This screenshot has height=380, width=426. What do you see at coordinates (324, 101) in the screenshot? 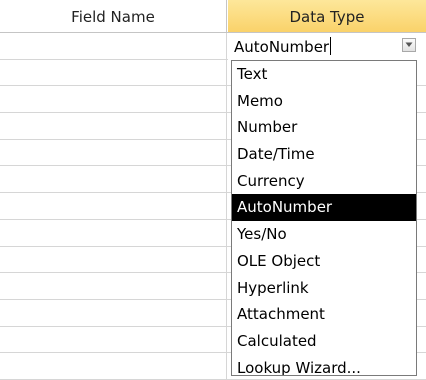
I see `dropdown-option-memo: Memo` at bounding box center [324, 101].